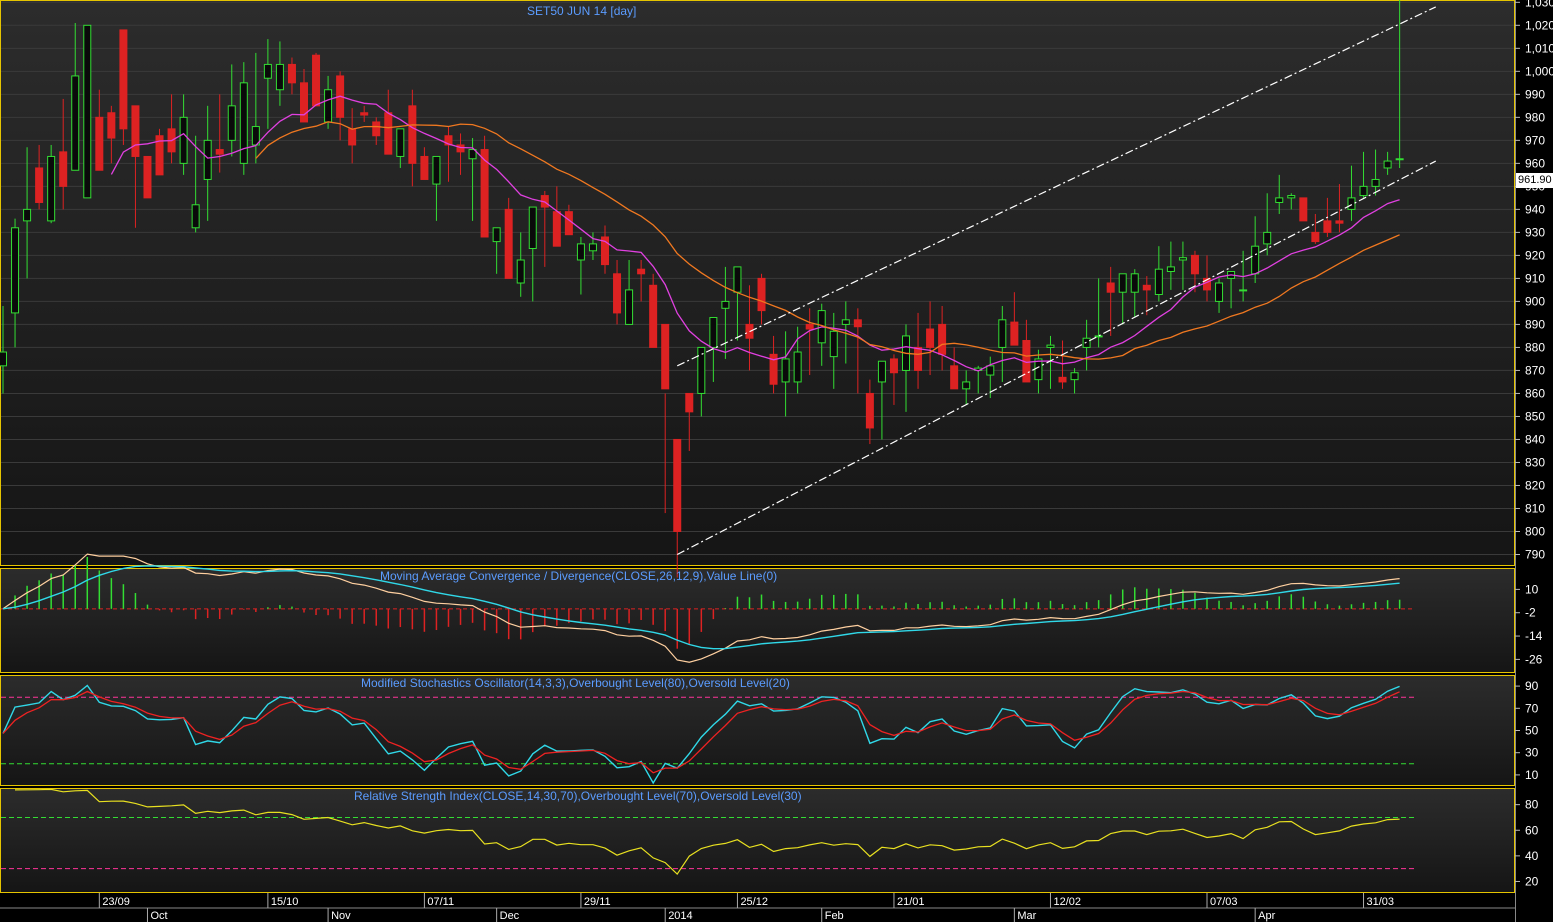  Describe the element at coordinates (1535, 416) in the screenshot. I see `y-tick-label: 850` at that location.